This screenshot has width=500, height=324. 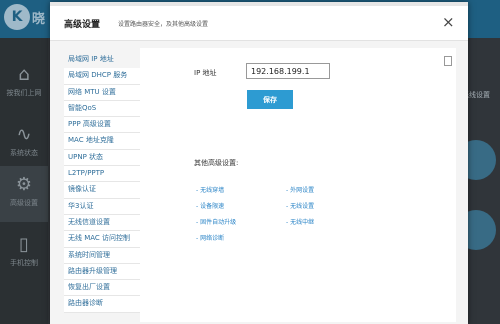 What do you see at coordinates (17, 17) in the screenshot?
I see `logo-icon: K` at bounding box center [17, 17].